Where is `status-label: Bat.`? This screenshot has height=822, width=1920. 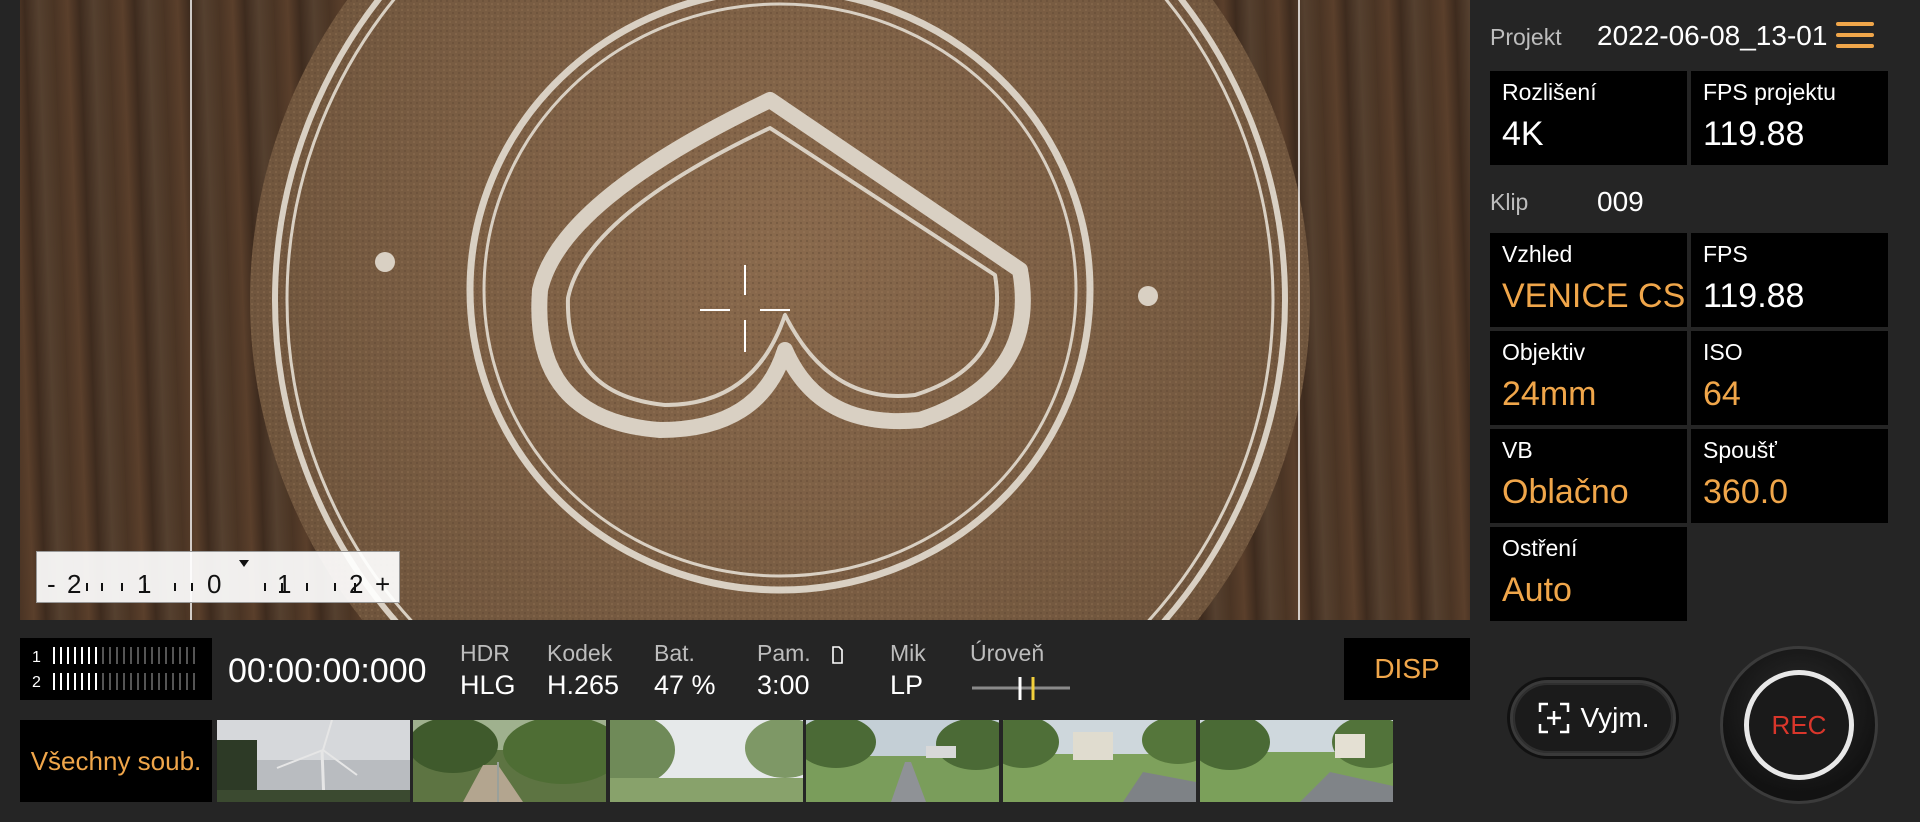
status-label: Bat. is located at coordinates (674, 653).